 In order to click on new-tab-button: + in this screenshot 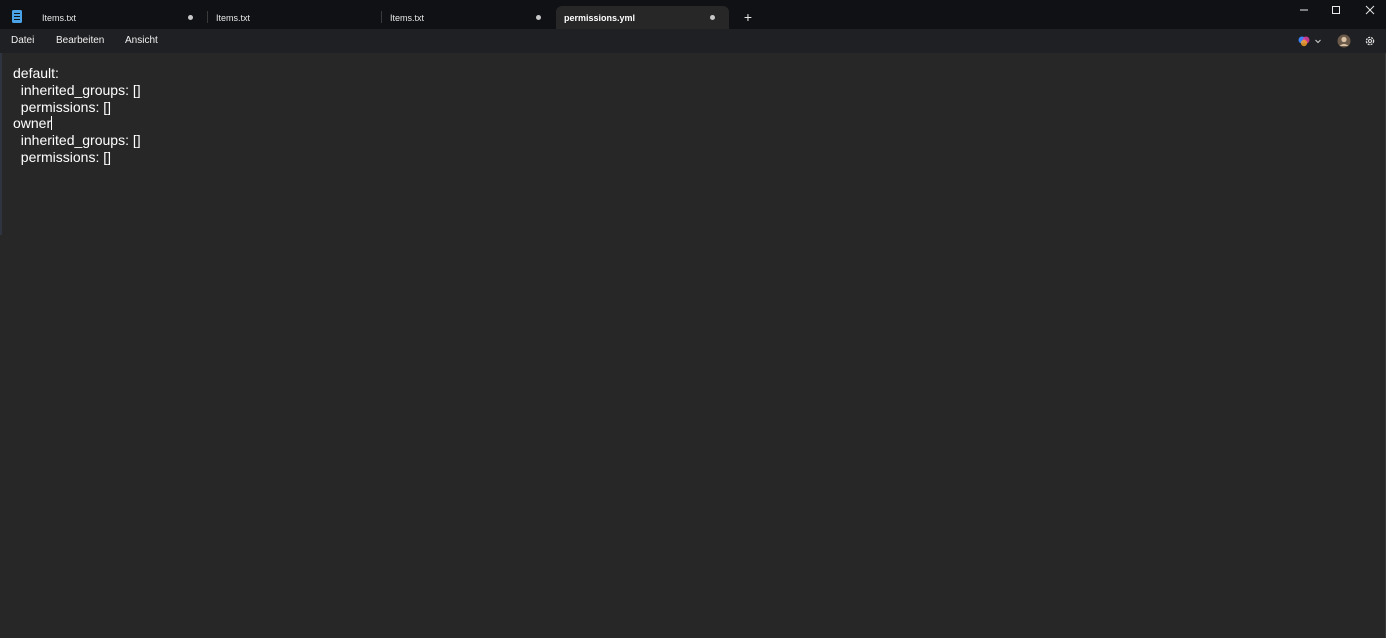, I will do `click(748, 17)`.